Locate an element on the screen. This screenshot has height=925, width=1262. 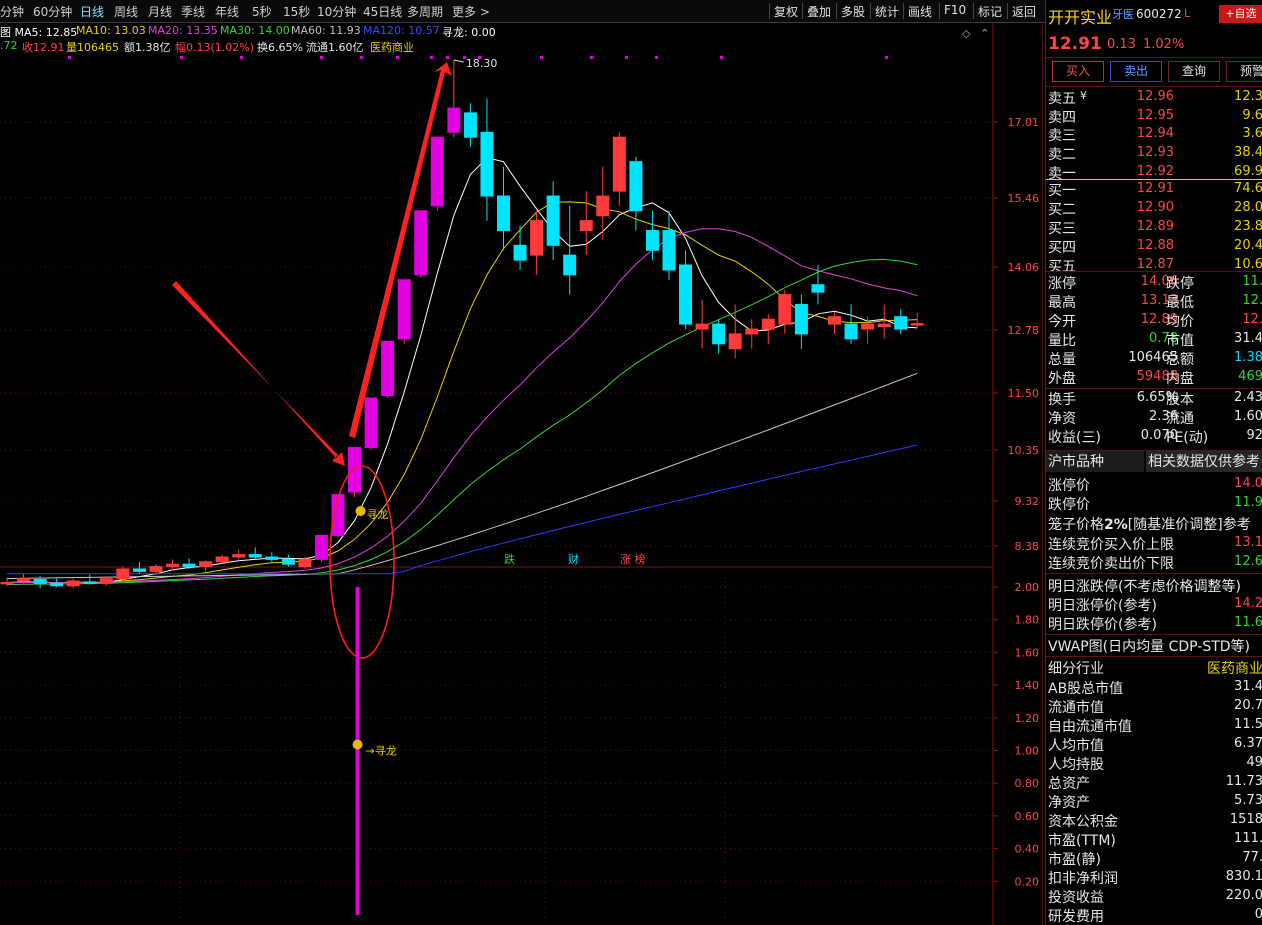
stat-label: 跌停 is located at coordinates (1180, 284).